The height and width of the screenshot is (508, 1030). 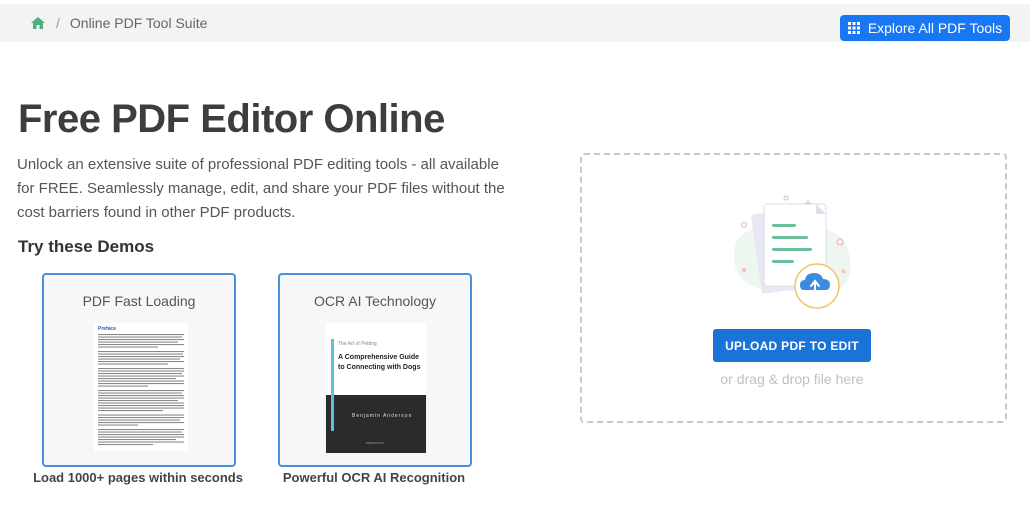 What do you see at coordinates (792, 379) in the screenshot?
I see `drag-drop-hint: or drag & drop file here` at bounding box center [792, 379].